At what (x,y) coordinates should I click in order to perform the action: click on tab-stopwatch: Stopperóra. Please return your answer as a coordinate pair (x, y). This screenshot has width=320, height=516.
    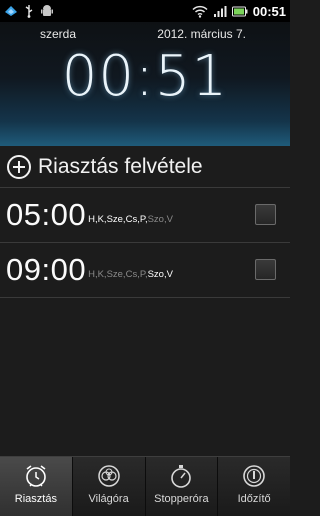
    Looking at the image, I should click on (181, 486).